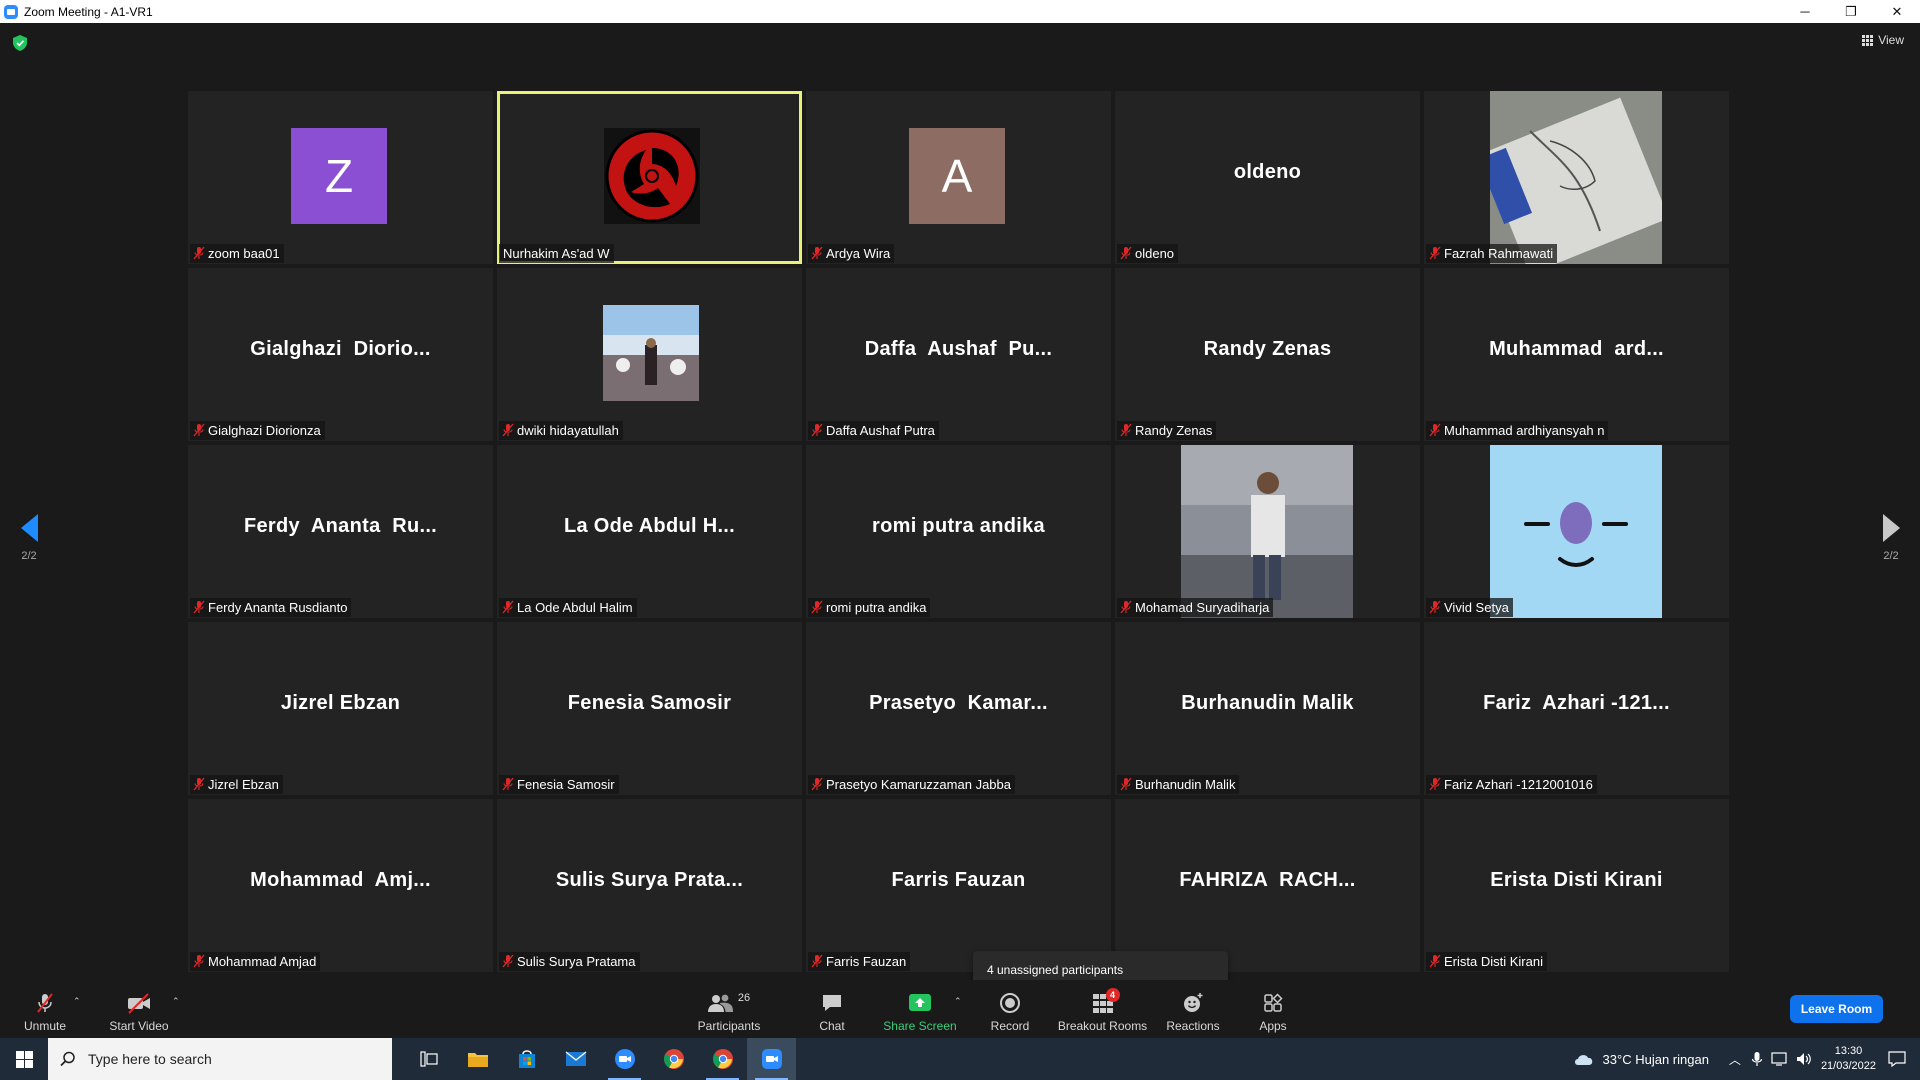  I want to click on weather-text: 33°C Hujan ringan, so click(1656, 1059).